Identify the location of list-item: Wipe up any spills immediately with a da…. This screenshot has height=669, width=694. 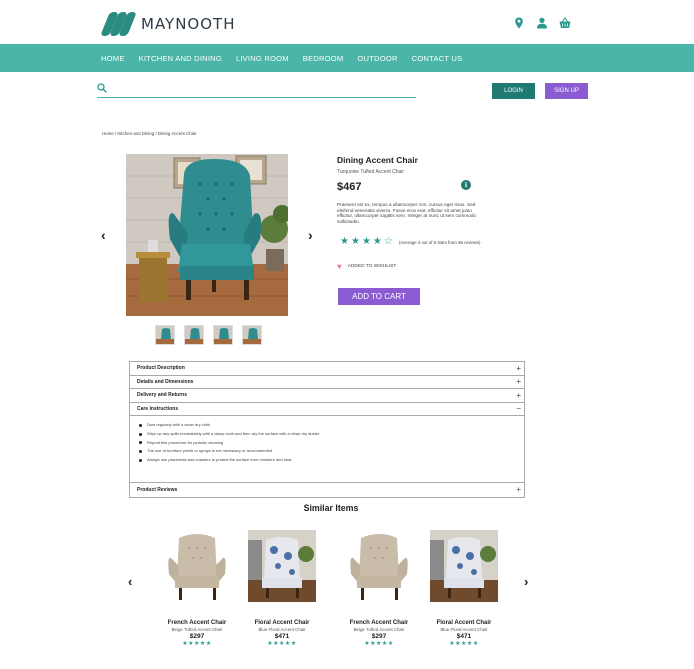
(331, 434).